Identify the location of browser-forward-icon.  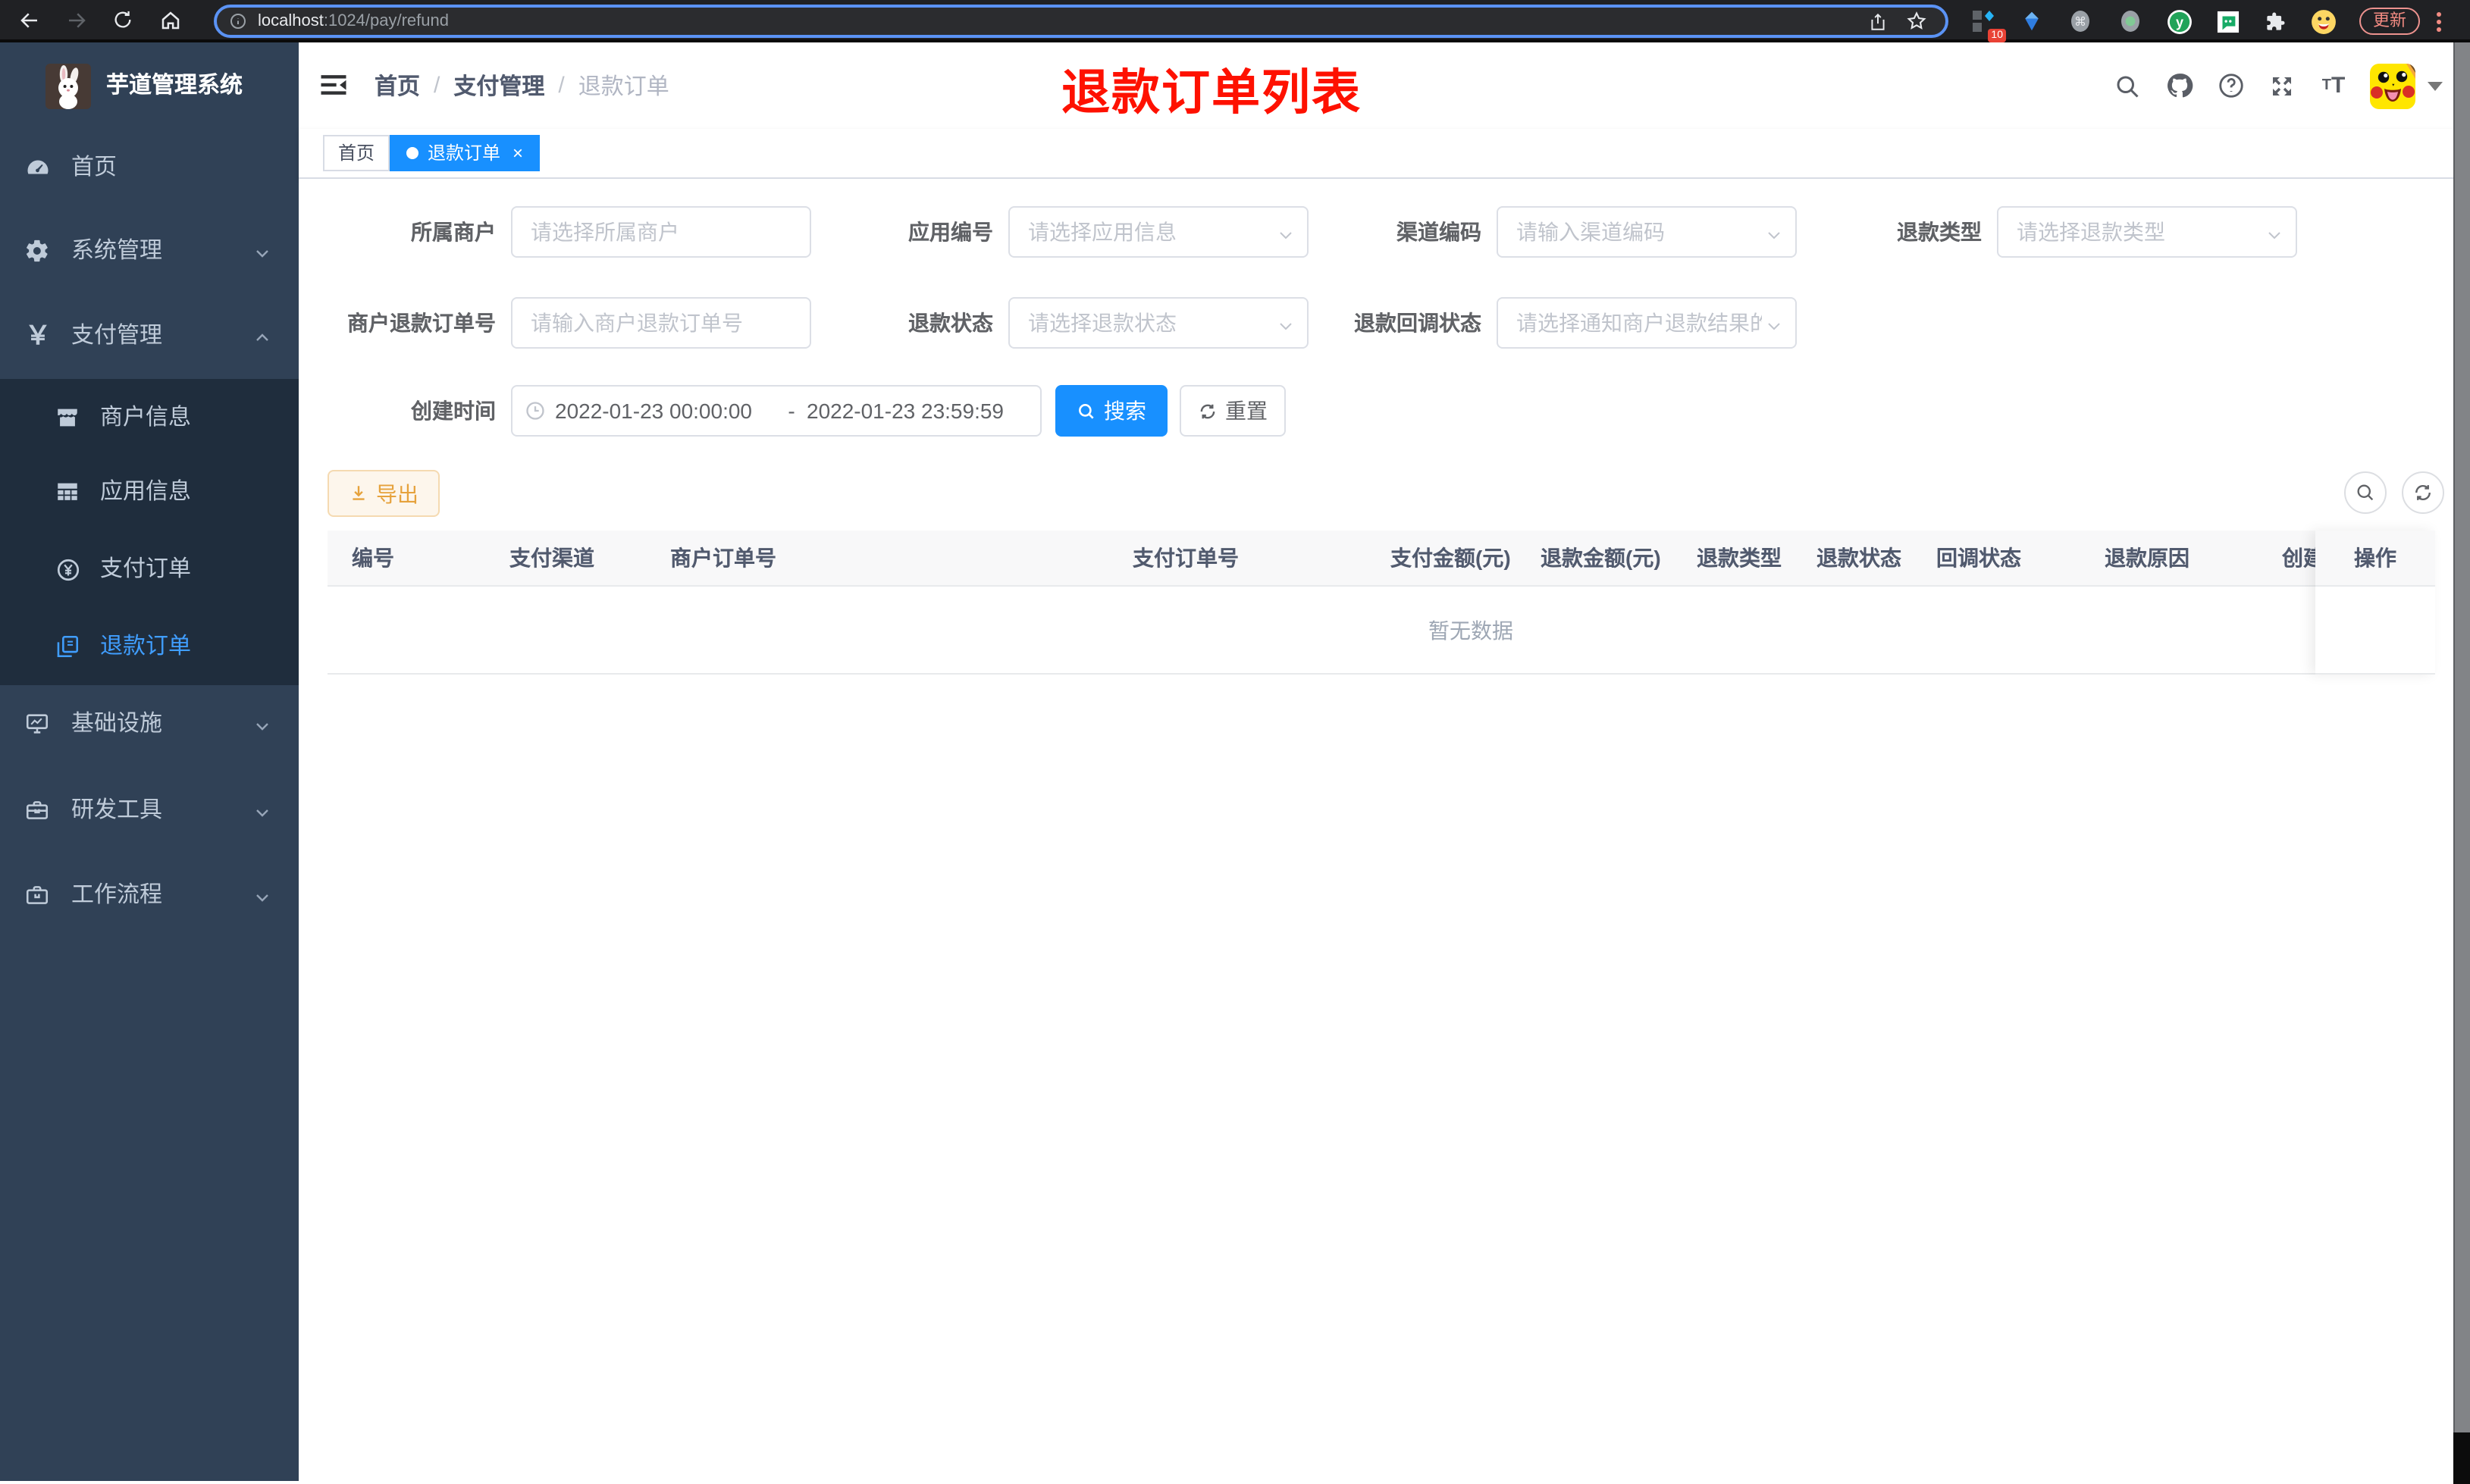
(75, 20).